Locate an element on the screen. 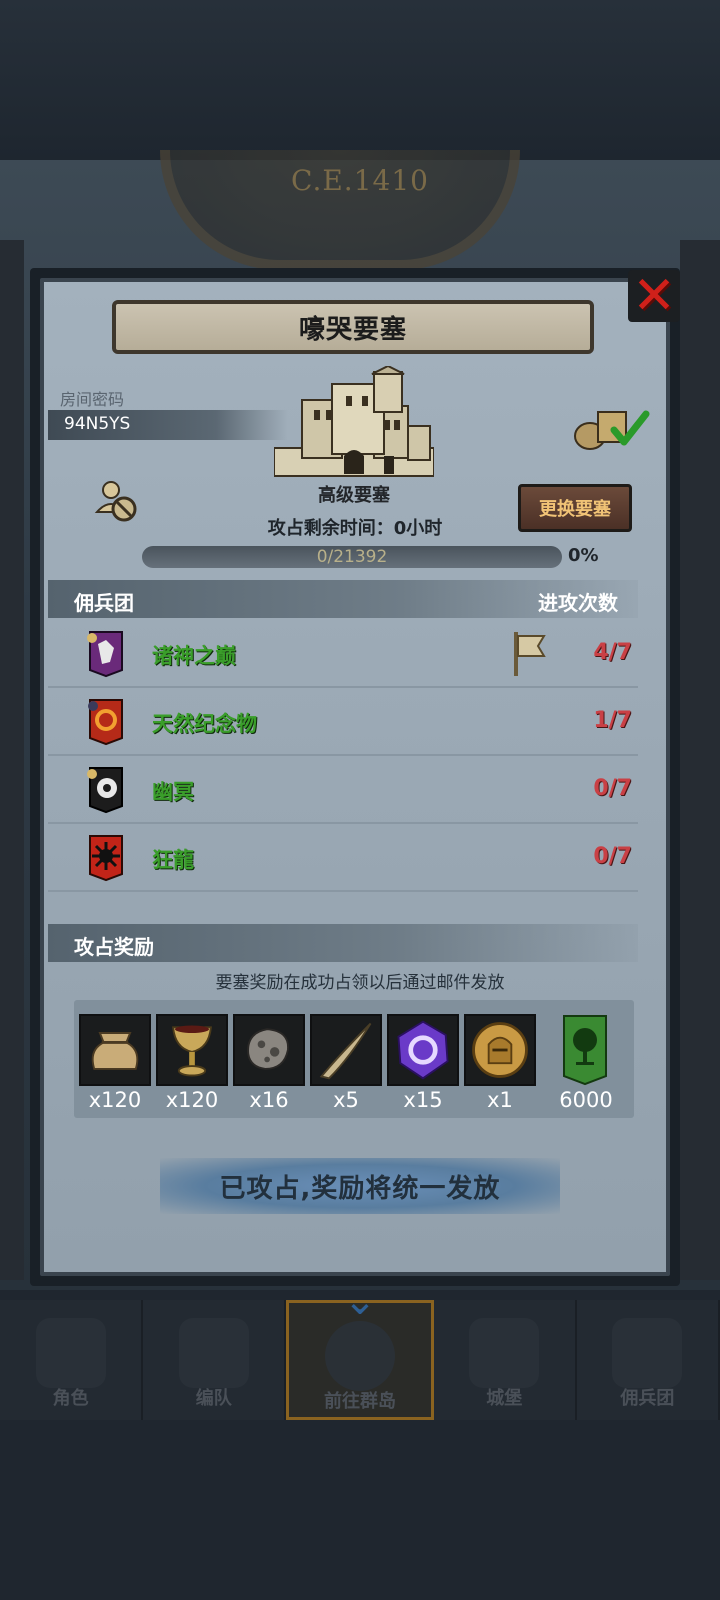 This screenshot has width=720, height=1600. nav-label: 编队 is located at coordinates (213, 1398).